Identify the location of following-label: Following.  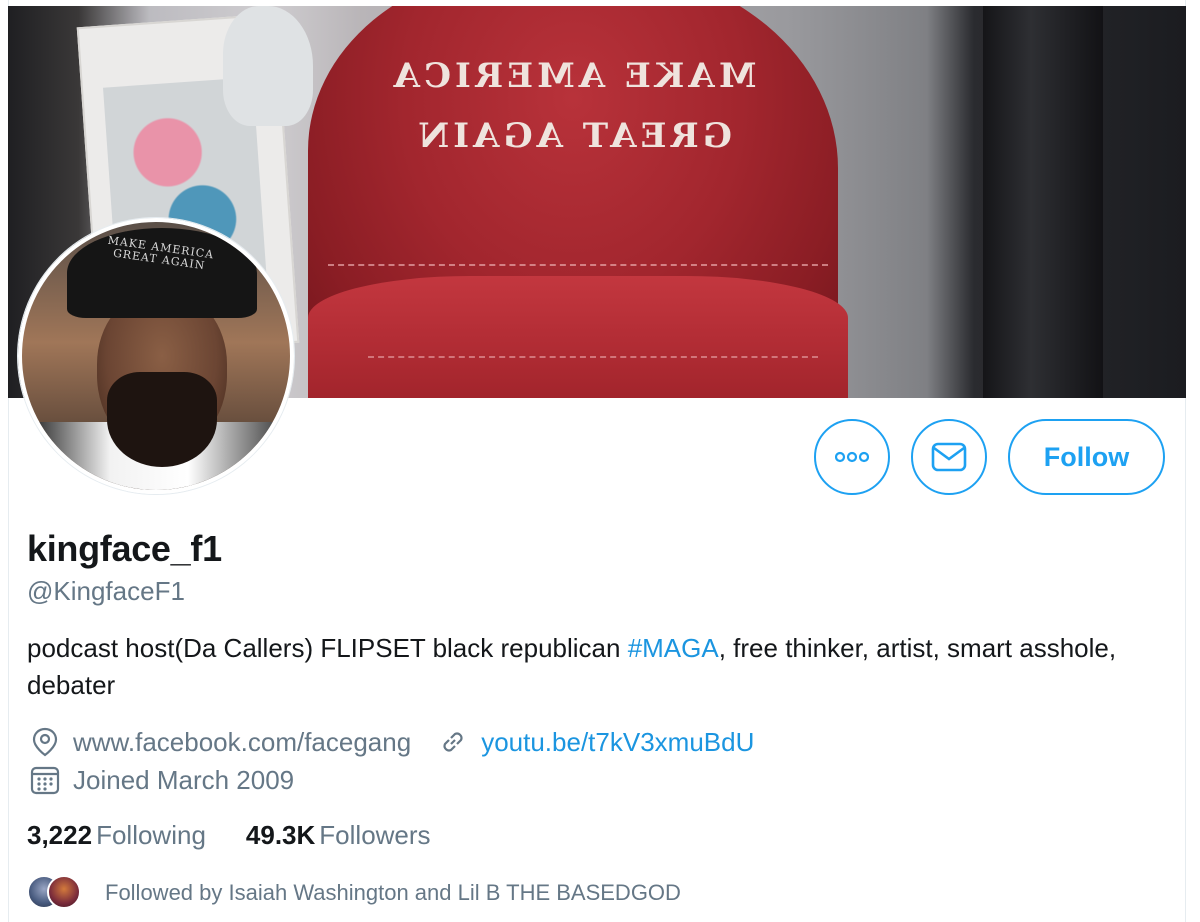
(151, 835).